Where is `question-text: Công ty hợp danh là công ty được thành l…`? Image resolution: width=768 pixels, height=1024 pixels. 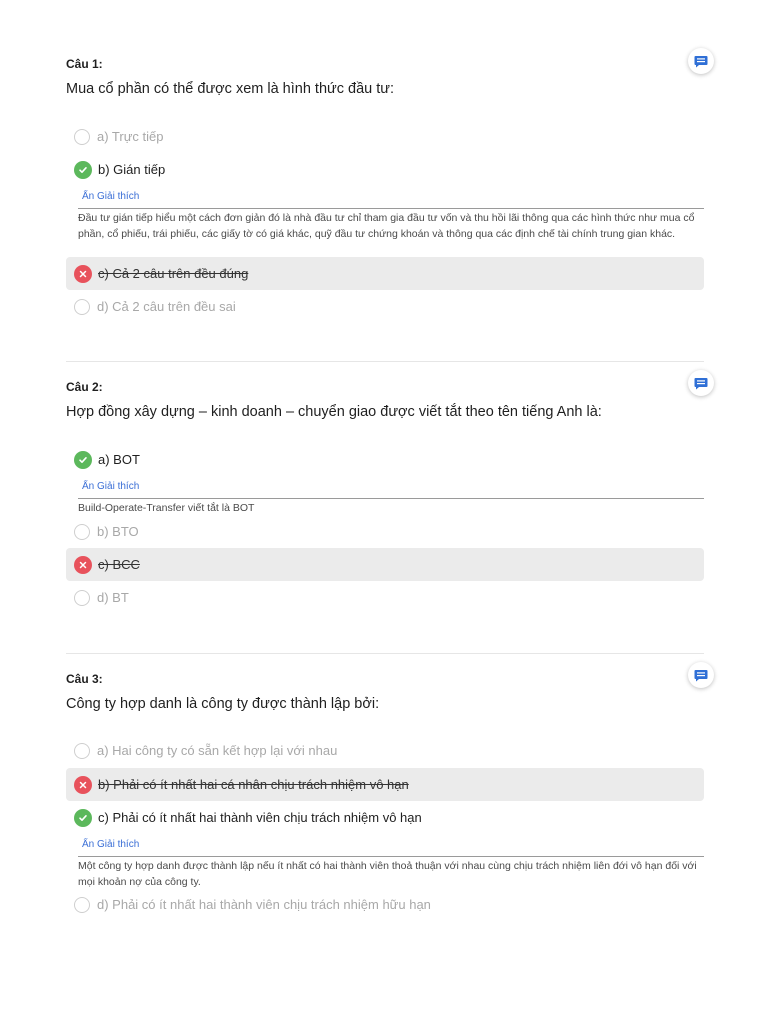
question-text: Công ty hợp danh là công ty được thành l… is located at coordinates (223, 704).